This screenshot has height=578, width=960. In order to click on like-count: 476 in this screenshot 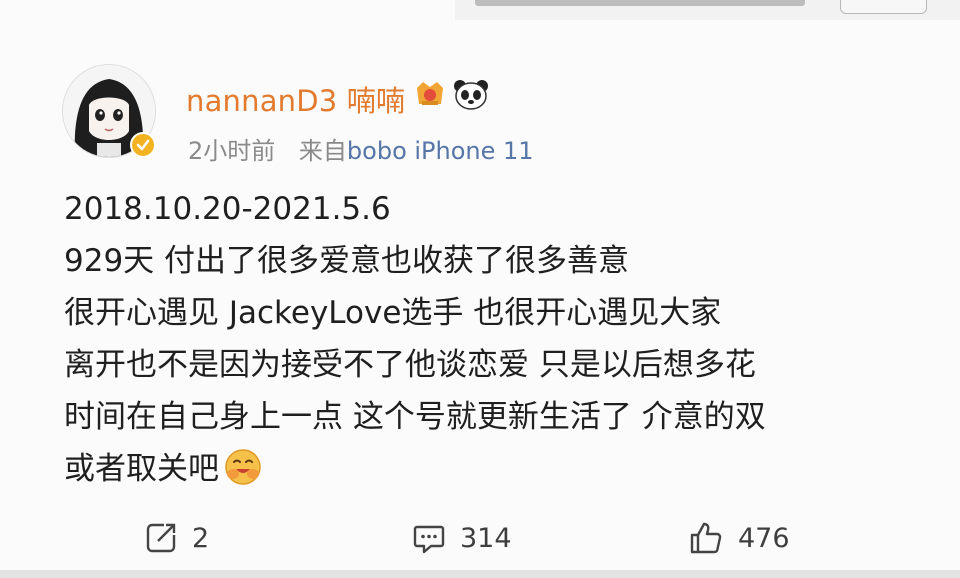, I will do `click(764, 538)`.